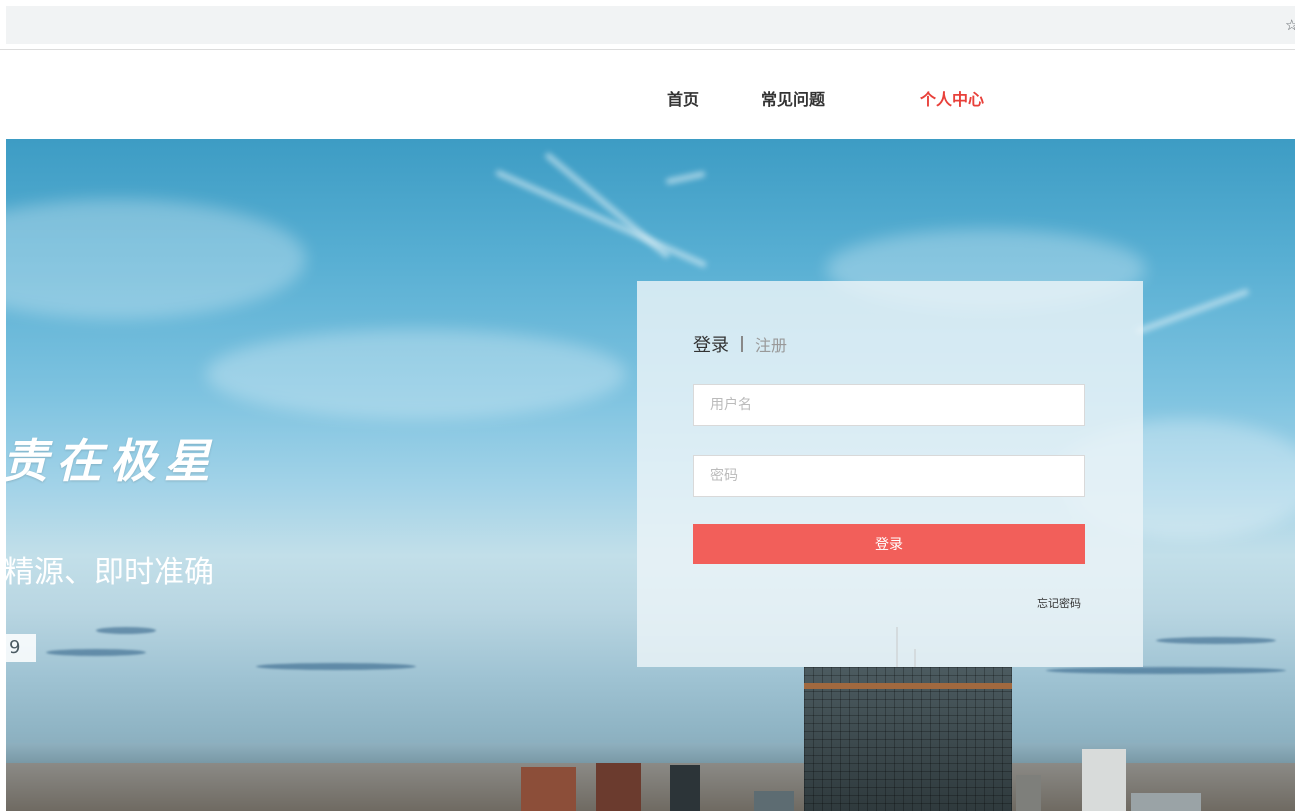 Image resolution: width=1295 pixels, height=811 pixels. Describe the element at coordinates (771, 345) in the screenshot. I see `tab-register: 注册` at that location.